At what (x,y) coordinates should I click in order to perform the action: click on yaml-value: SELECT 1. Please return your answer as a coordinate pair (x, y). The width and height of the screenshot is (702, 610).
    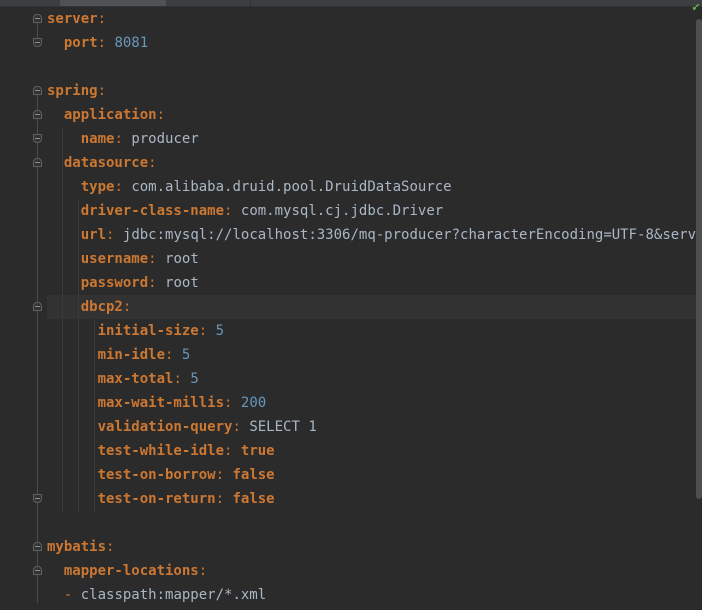
    Looking at the image, I should click on (283, 427).